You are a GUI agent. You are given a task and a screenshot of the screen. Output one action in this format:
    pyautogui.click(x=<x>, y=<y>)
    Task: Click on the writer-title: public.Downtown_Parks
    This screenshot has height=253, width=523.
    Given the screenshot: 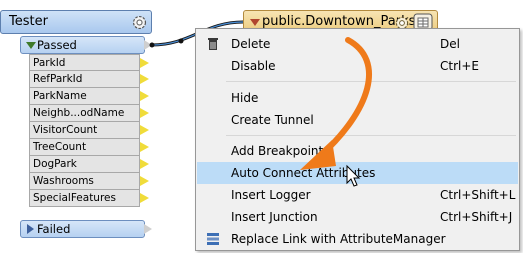 What is the action you would take?
    pyautogui.click(x=339, y=21)
    